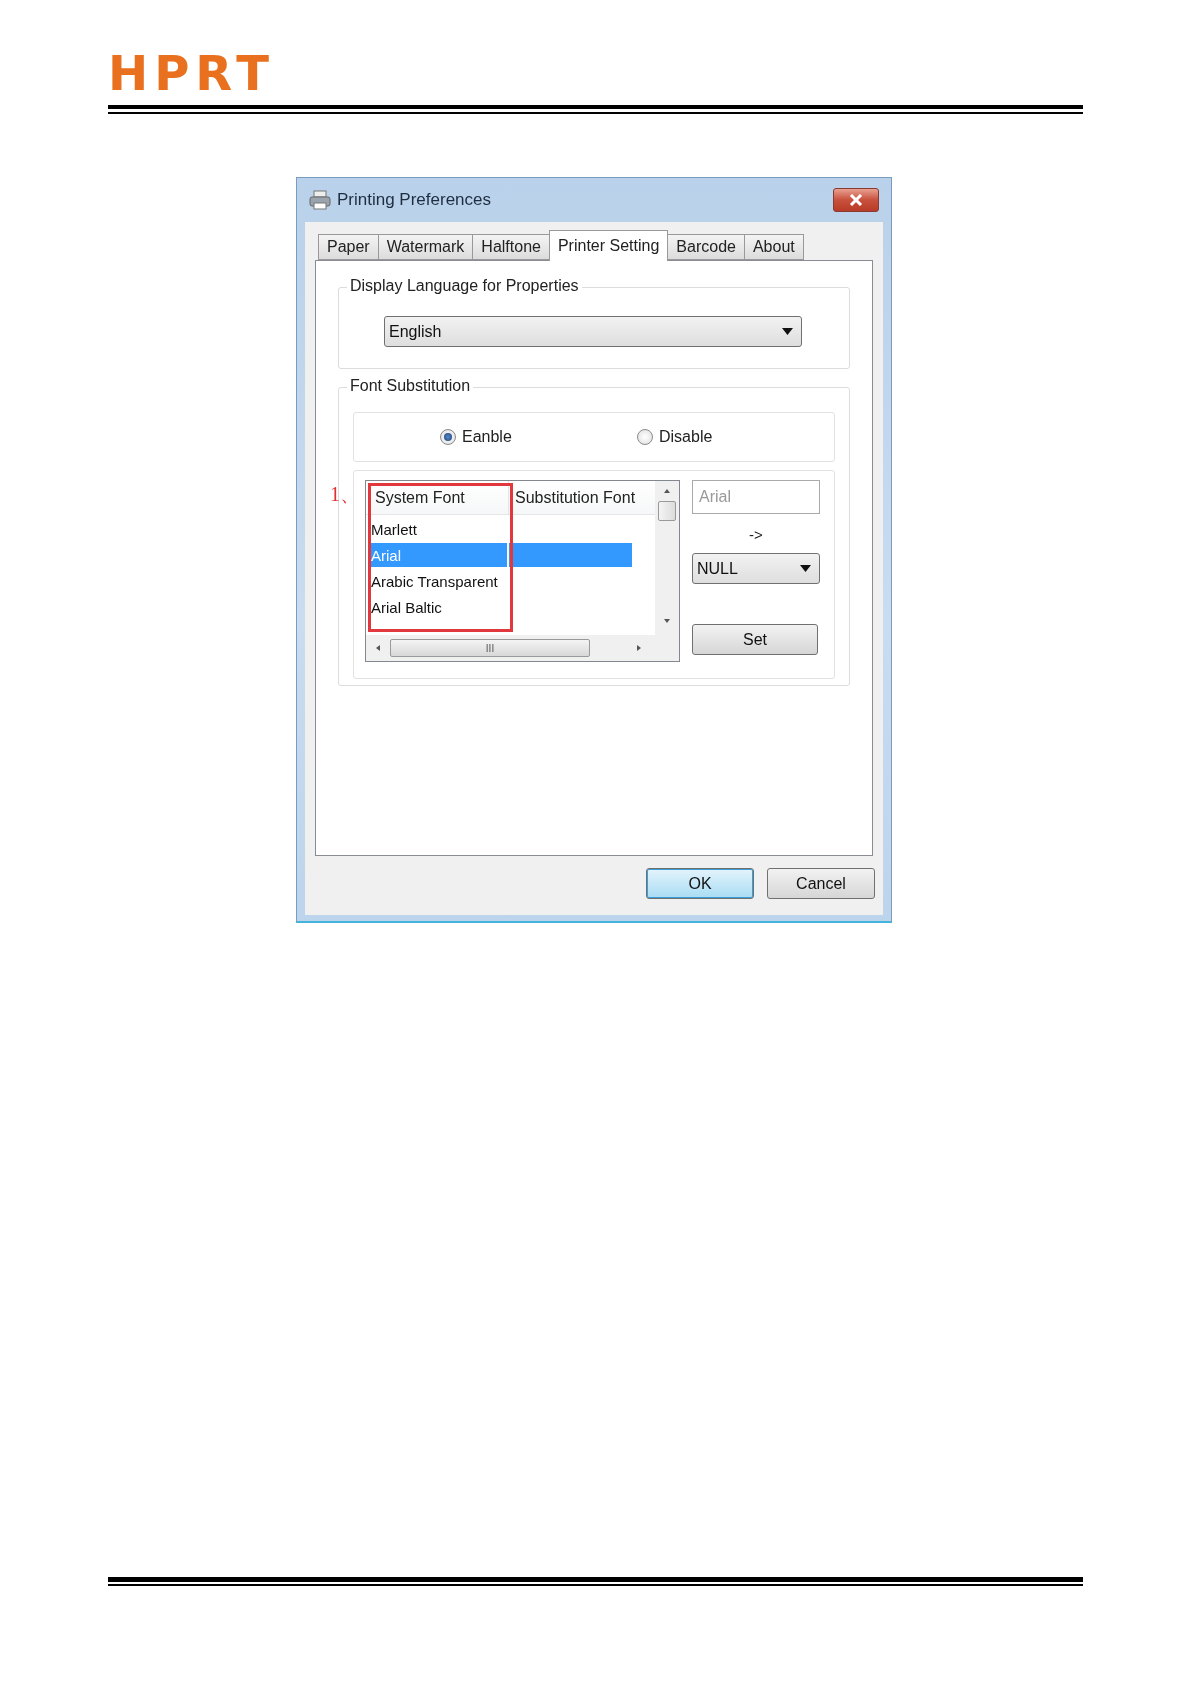 The width and height of the screenshot is (1191, 1684). Describe the element at coordinates (378, 648) in the screenshot. I see `scroll-left-icon` at that location.